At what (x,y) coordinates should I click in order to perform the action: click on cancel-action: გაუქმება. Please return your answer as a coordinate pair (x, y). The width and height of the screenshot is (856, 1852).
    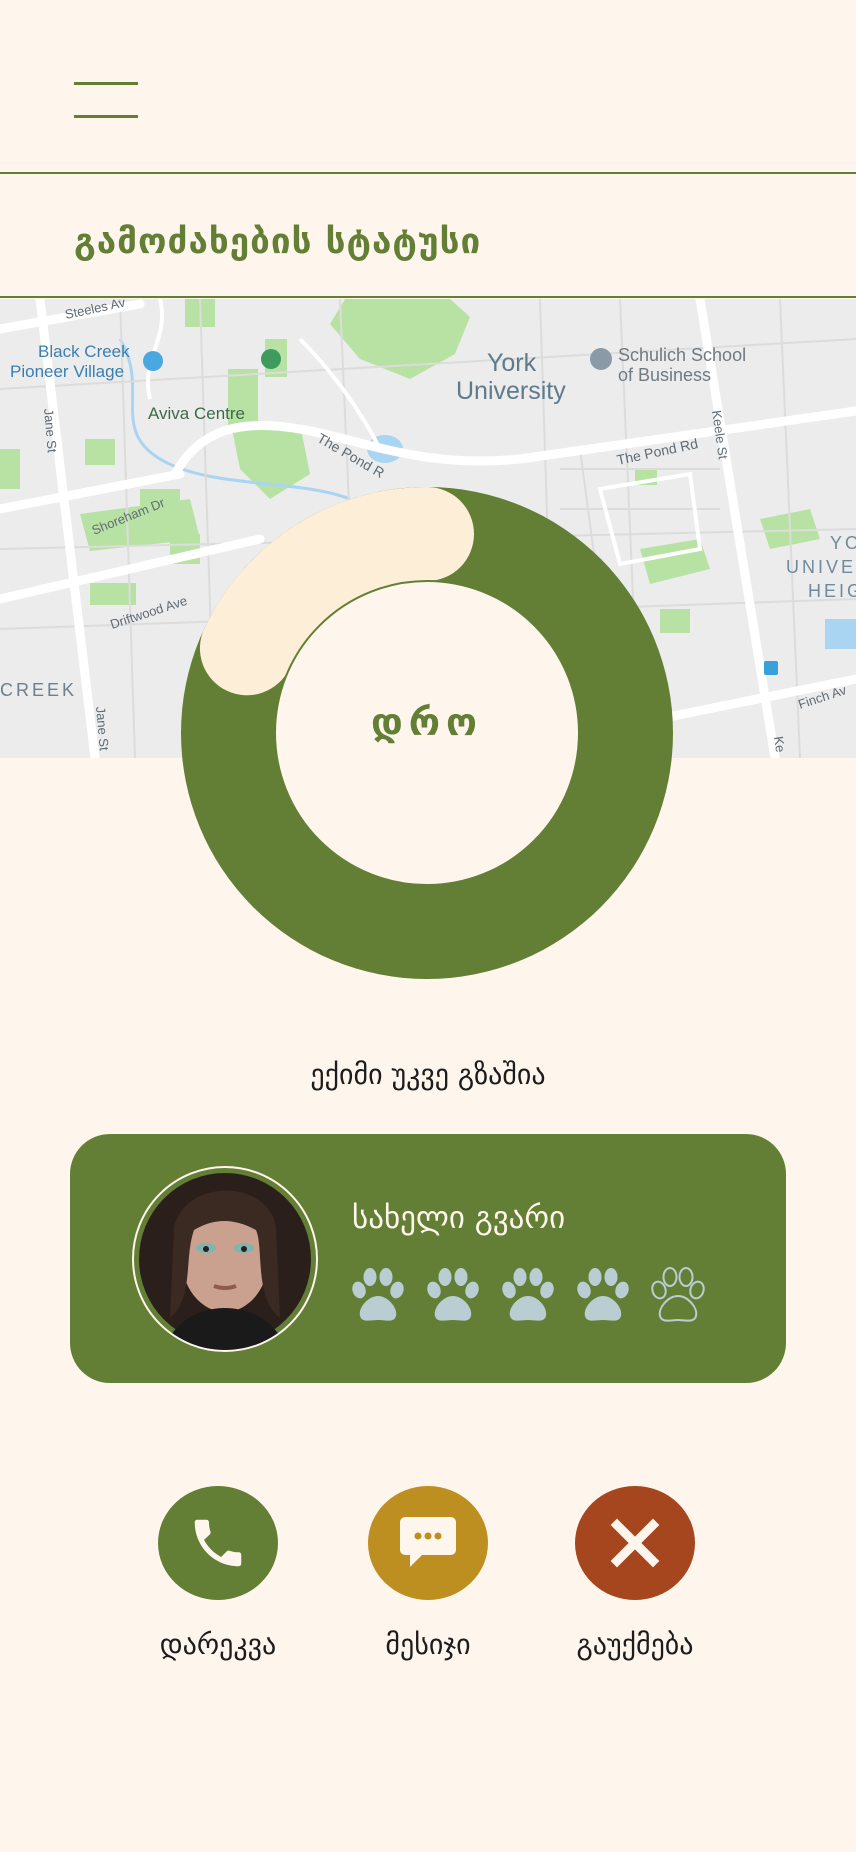
    Looking at the image, I should click on (635, 1573).